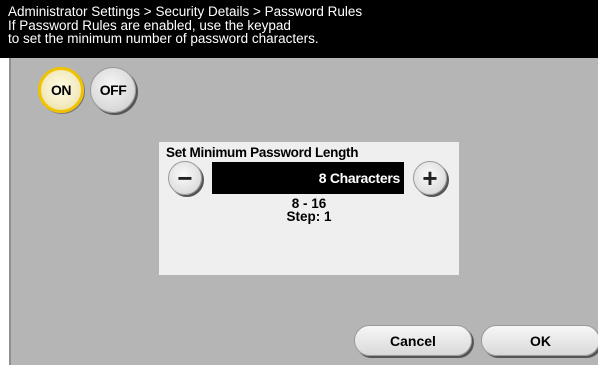  I want to click on on-button: ON, so click(61, 90).